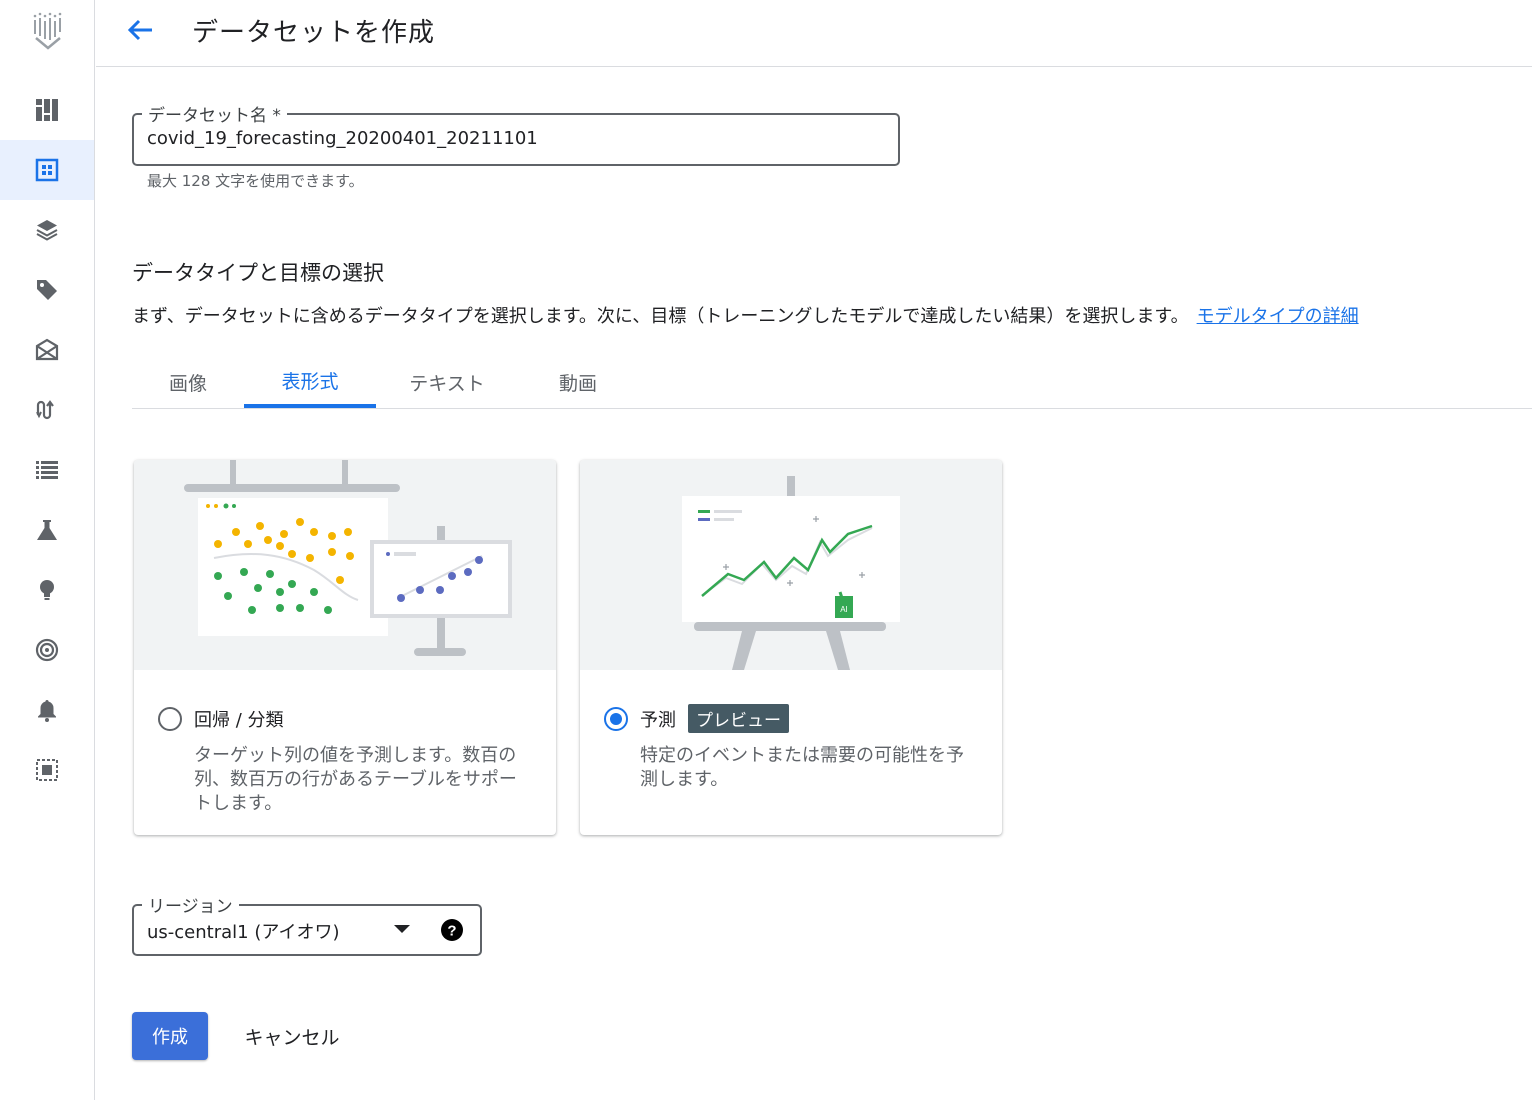 The width and height of the screenshot is (1532, 1100). I want to click on region-select: リージョン us-central1 (アイオワ) ?, so click(307, 924).